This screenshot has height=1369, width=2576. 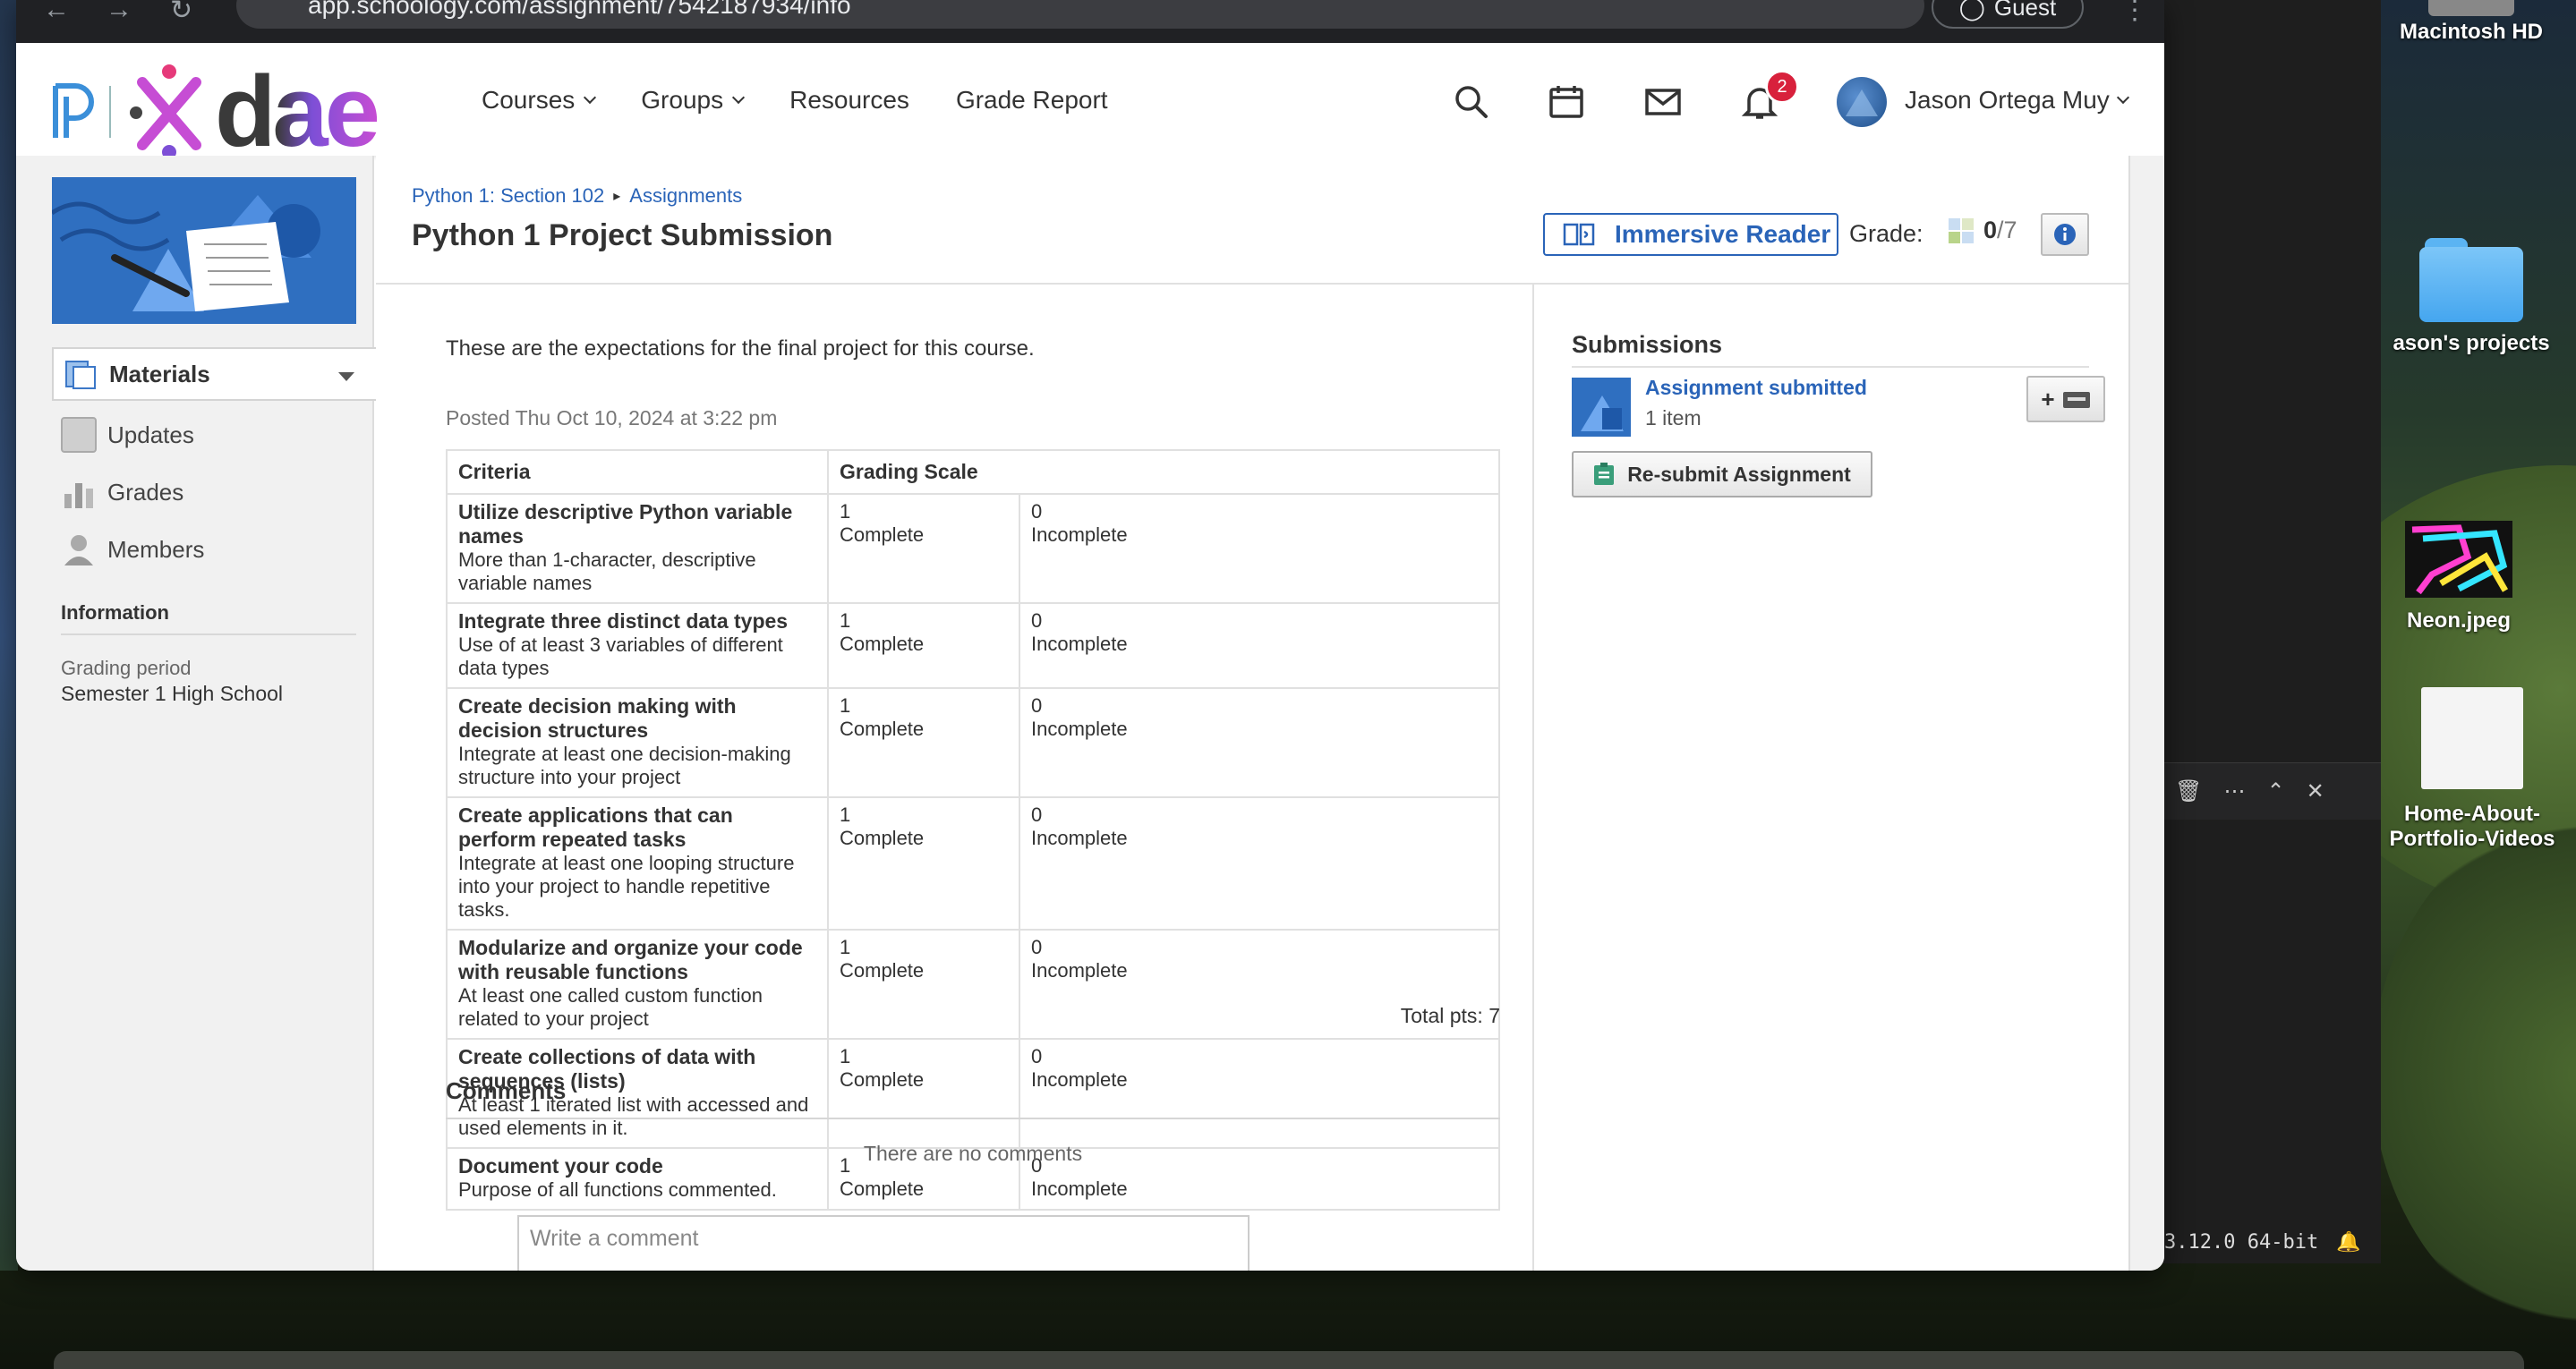 I want to click on chevron-down-icon, so click(x=2122, y=97).